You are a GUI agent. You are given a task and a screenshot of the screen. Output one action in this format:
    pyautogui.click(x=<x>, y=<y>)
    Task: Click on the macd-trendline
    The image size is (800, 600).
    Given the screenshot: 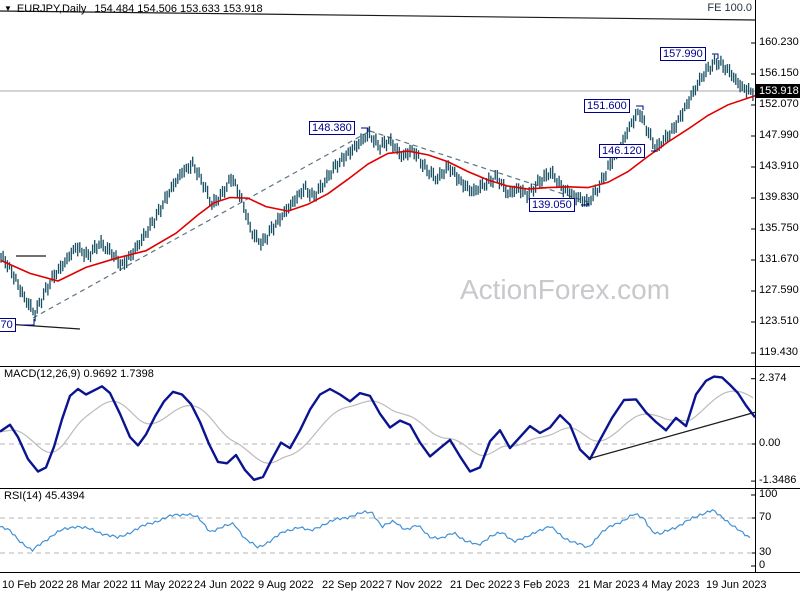 What is the action you would take?
    pyautogui.click(x=672, y=435)
    